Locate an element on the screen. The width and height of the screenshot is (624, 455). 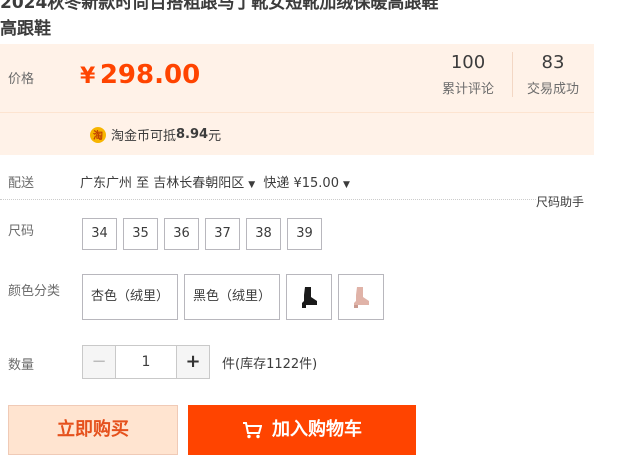
coin-unit: 元 is located at coordinates (215, 136).